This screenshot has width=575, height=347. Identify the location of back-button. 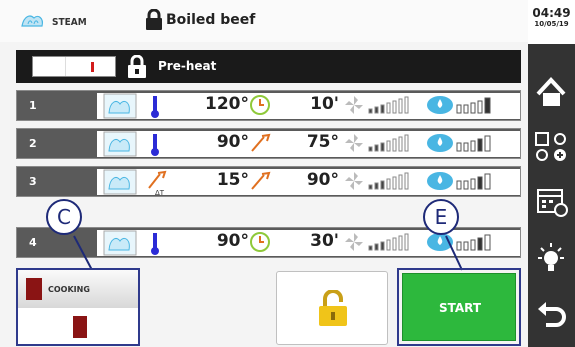
(551, 315).